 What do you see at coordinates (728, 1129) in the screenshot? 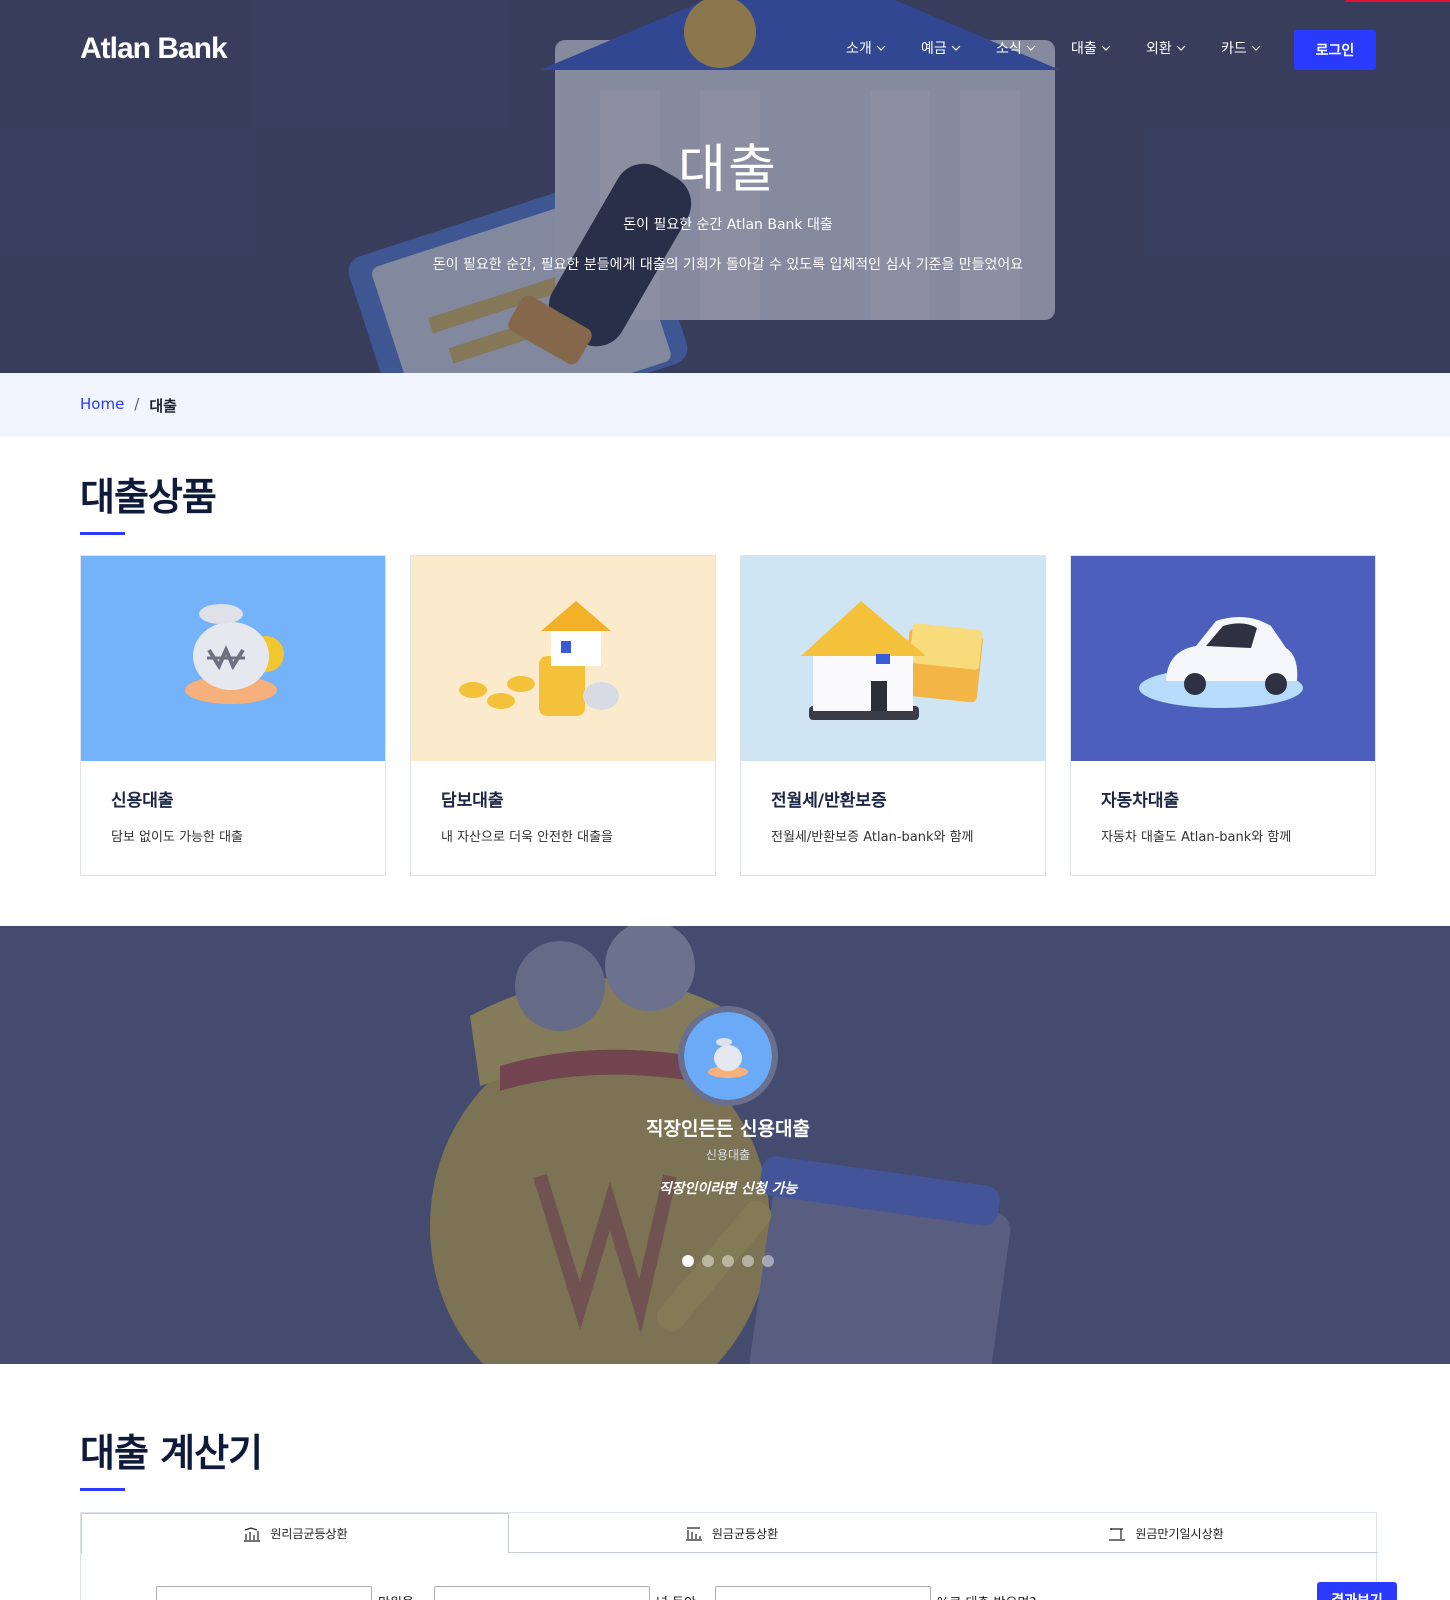
I see `carousel-title: 직장인든든 신용대출` at bounding box center [728, 1129].